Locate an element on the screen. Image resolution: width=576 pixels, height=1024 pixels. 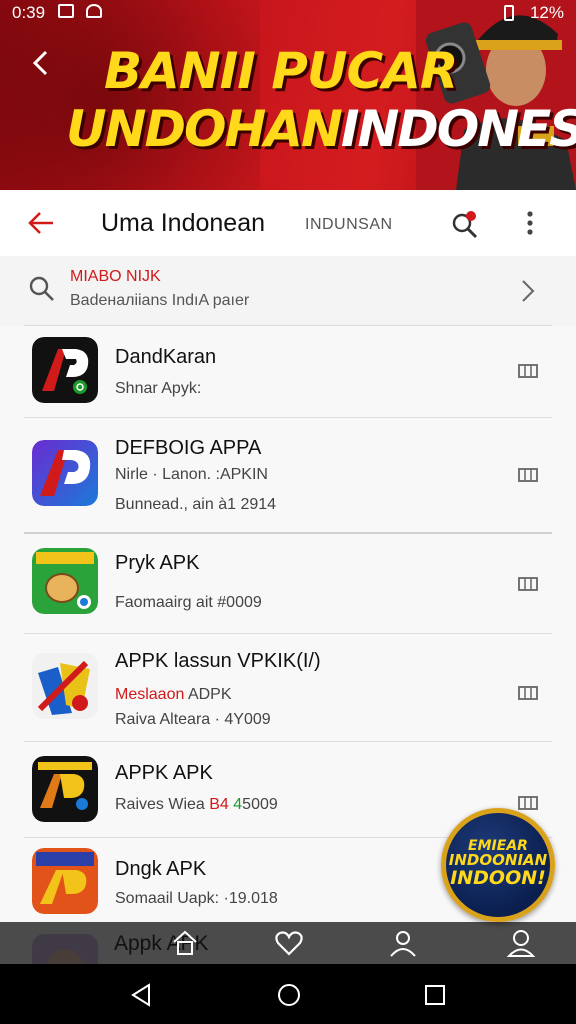
notification-icon is located at coordinates (66, 11).